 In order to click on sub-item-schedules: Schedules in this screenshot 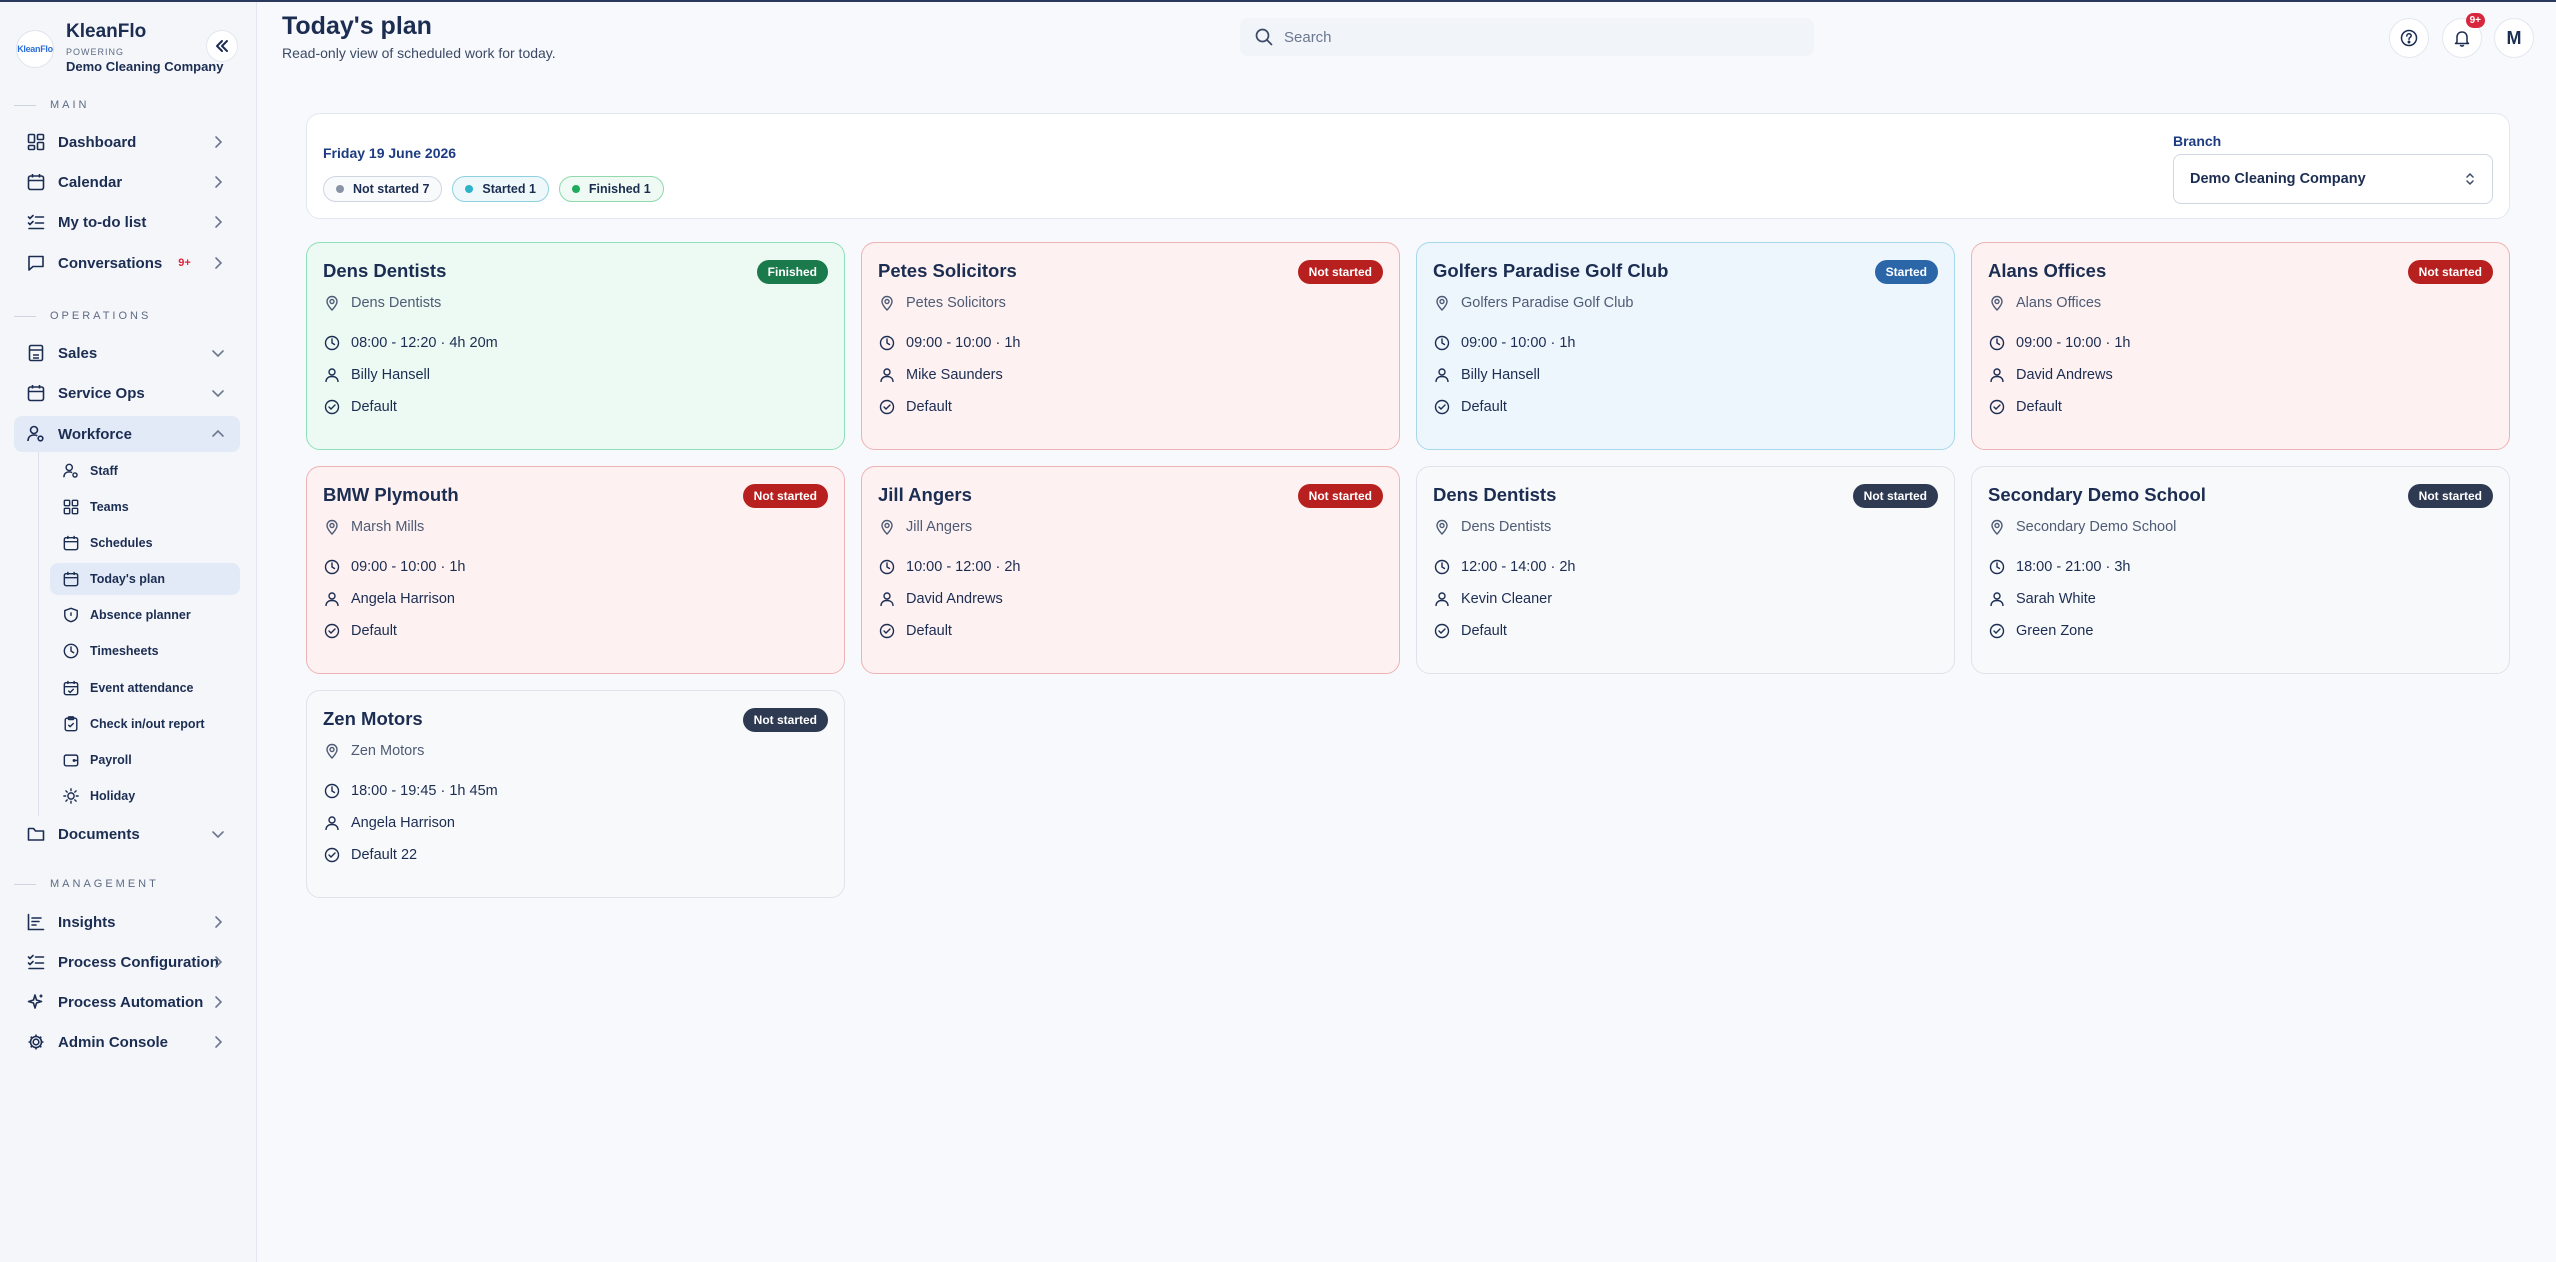, I will do `click(145, 543)`.